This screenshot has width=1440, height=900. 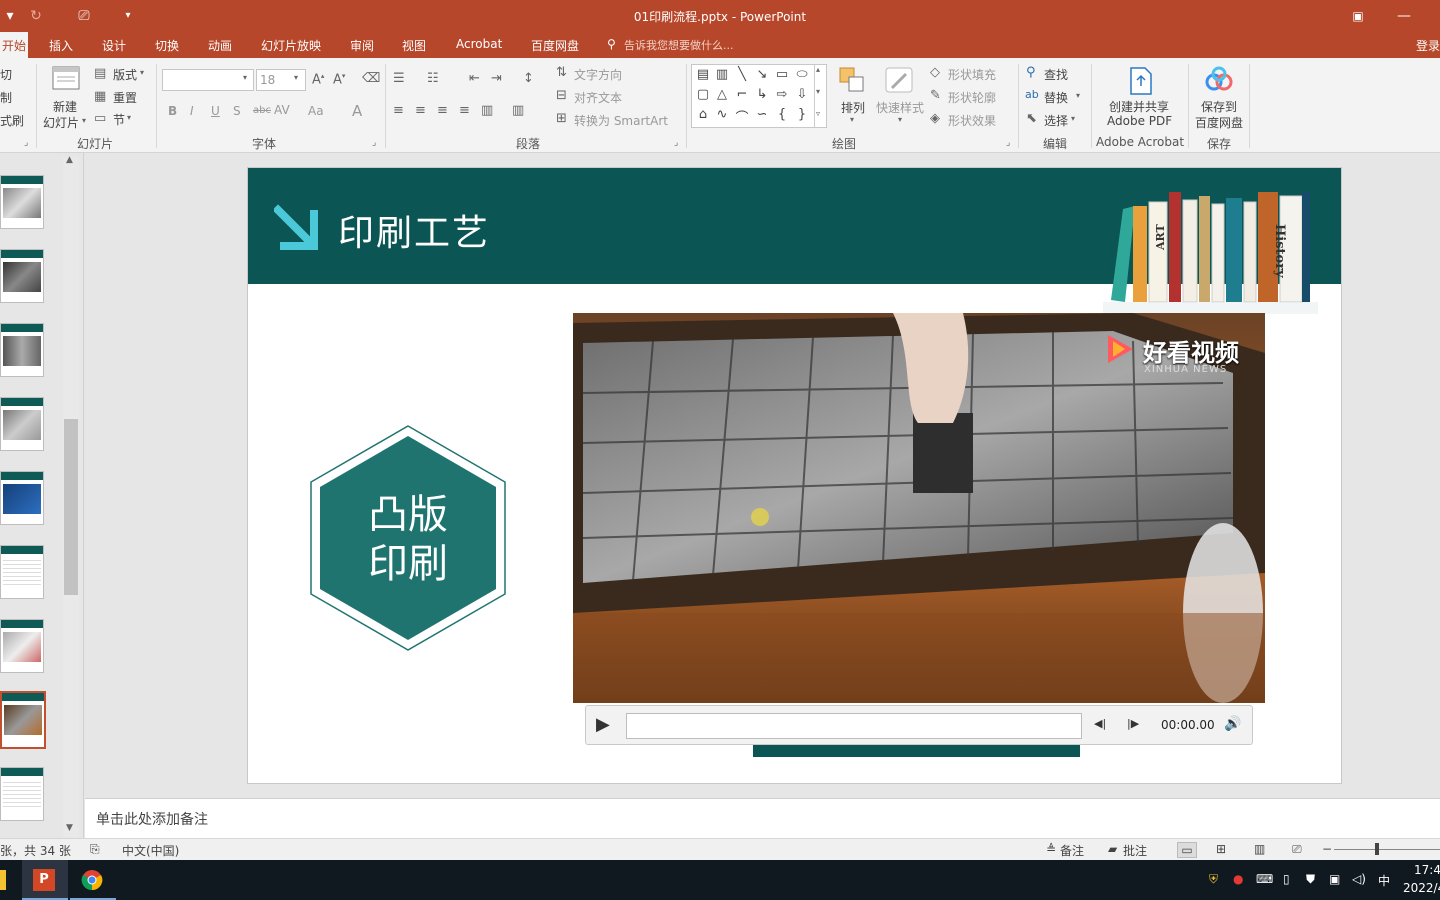 I want to click on left-brace-shape-icon: {, so click(x=782, y=114).